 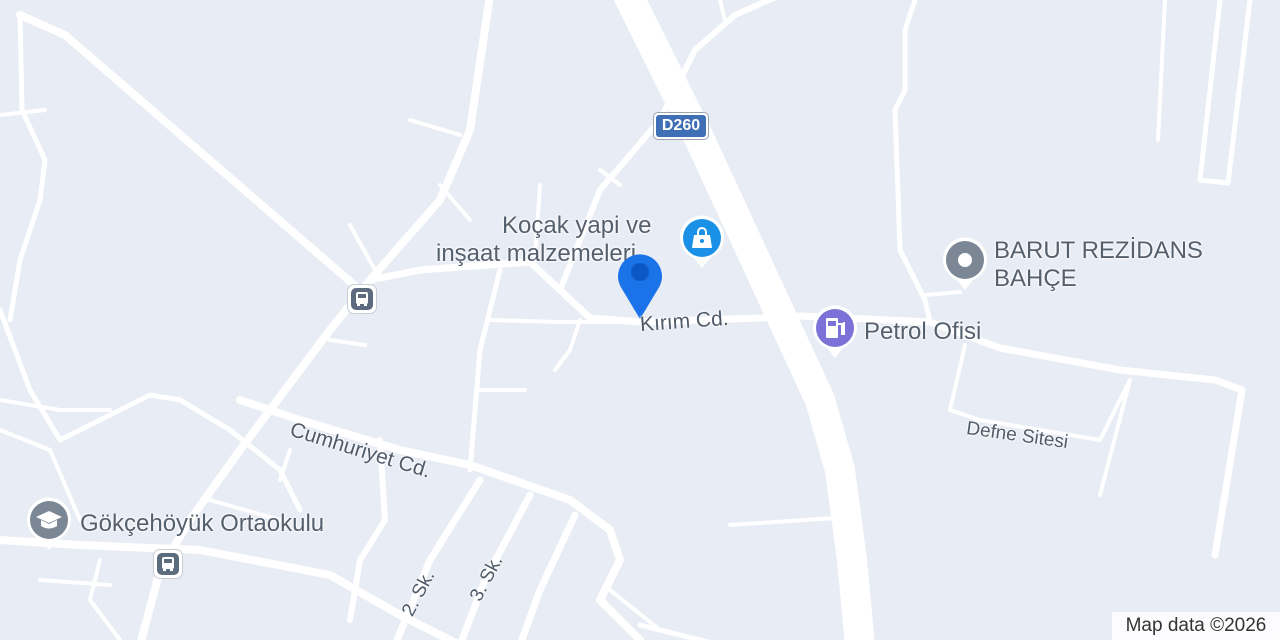 What do you see at coordinates (1098, 265) in the screenshot?
I see `poi-label-barut: BARUT REZİDANS BAHÇE` at bounding box center [1098, 265].